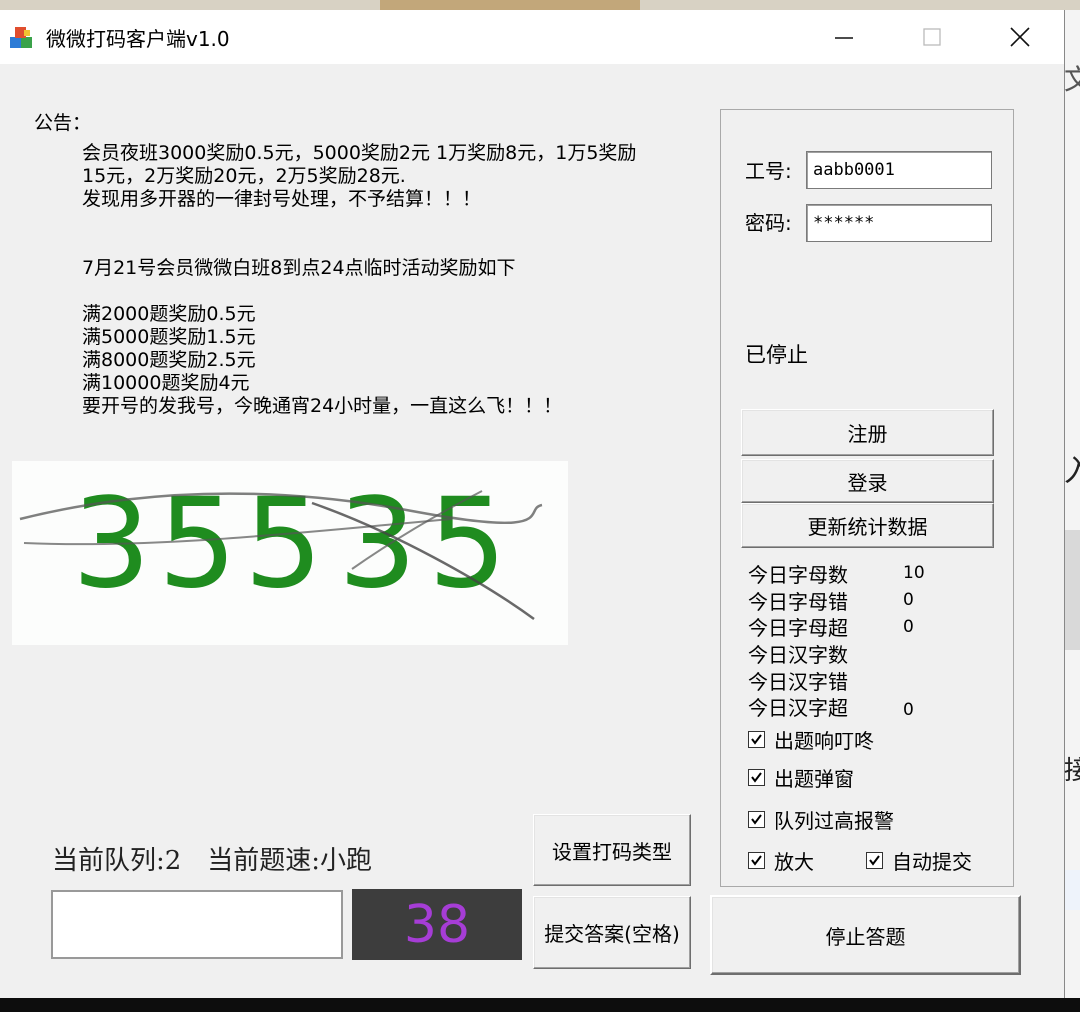  I want to click on notice-line: 满10000题奖励4元, so click(166, 383).